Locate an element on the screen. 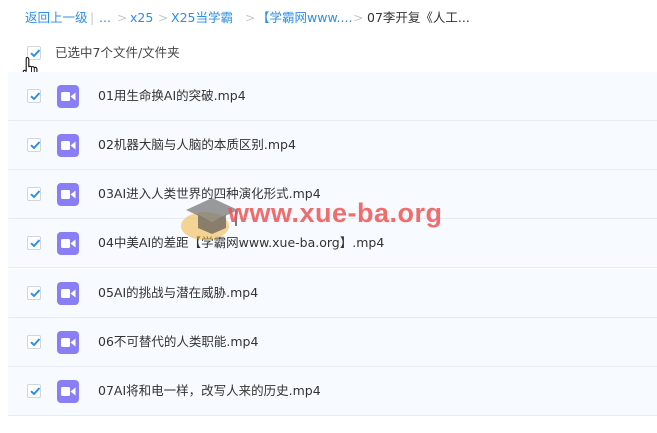 Image resolution: width=657 pixels, height=433 pixels. file-row: 04中美AI的差距【学霸网www.xue-ba.org】.mp4 is located at coordinates (332, 243).